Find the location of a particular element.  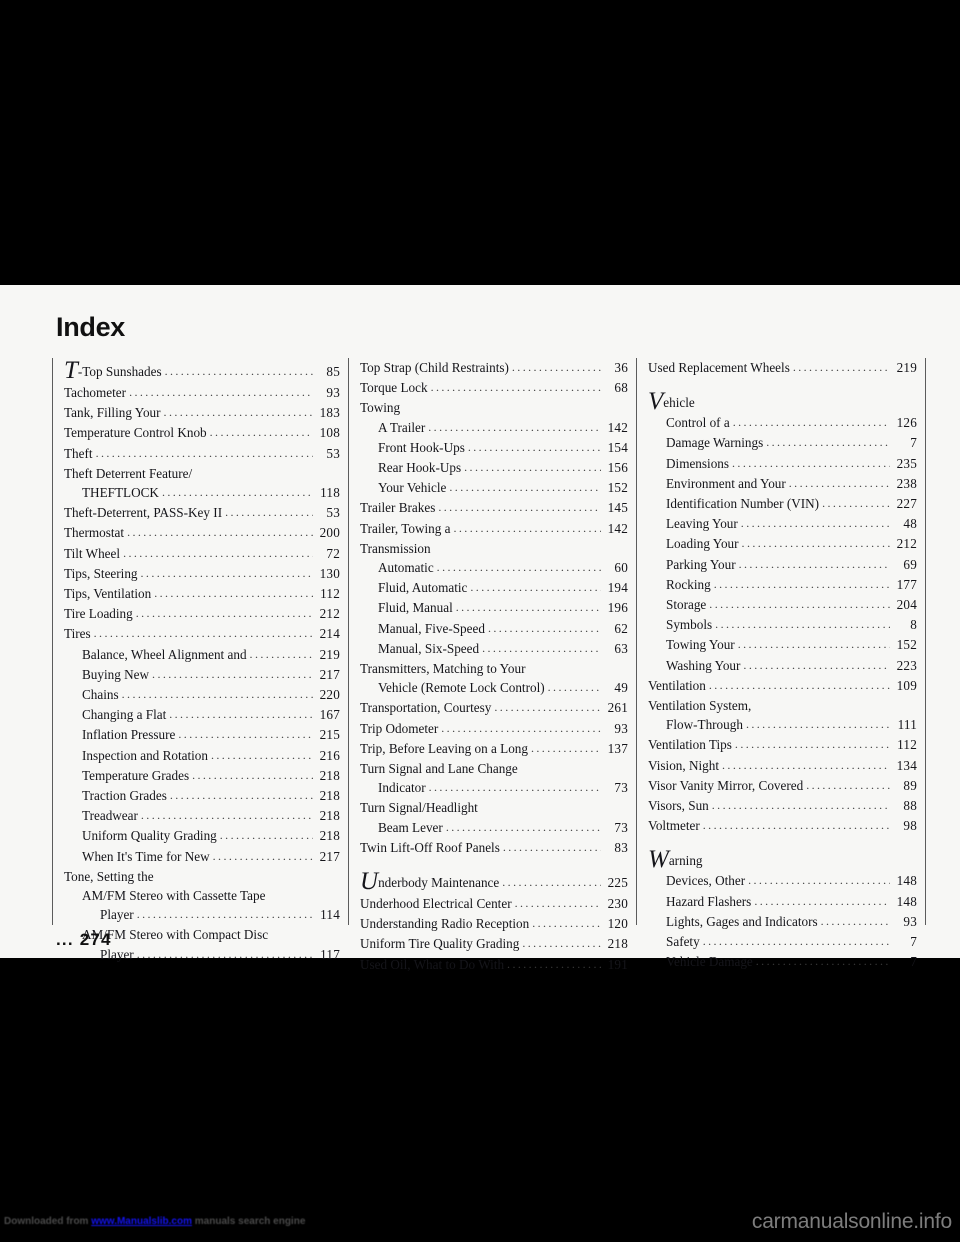

index-entry-label: Visors, Sun is located at coordinates (678, 806).